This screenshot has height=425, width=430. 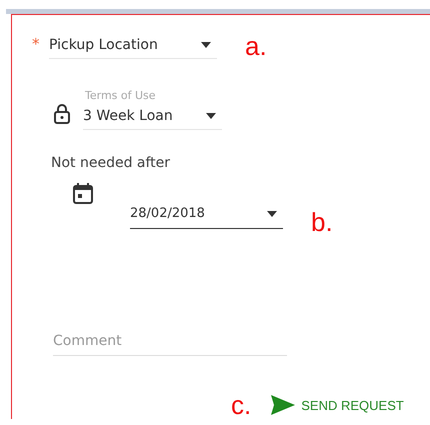 I want to click on annotation-label: c., so click(x=241, y=405).